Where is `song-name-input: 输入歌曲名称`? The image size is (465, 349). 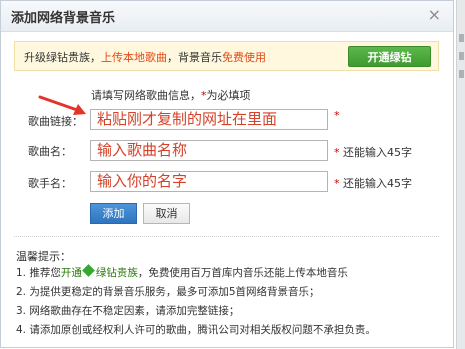
song-name-input: 输入歌曲名称 is located at coordinates (209, 150).